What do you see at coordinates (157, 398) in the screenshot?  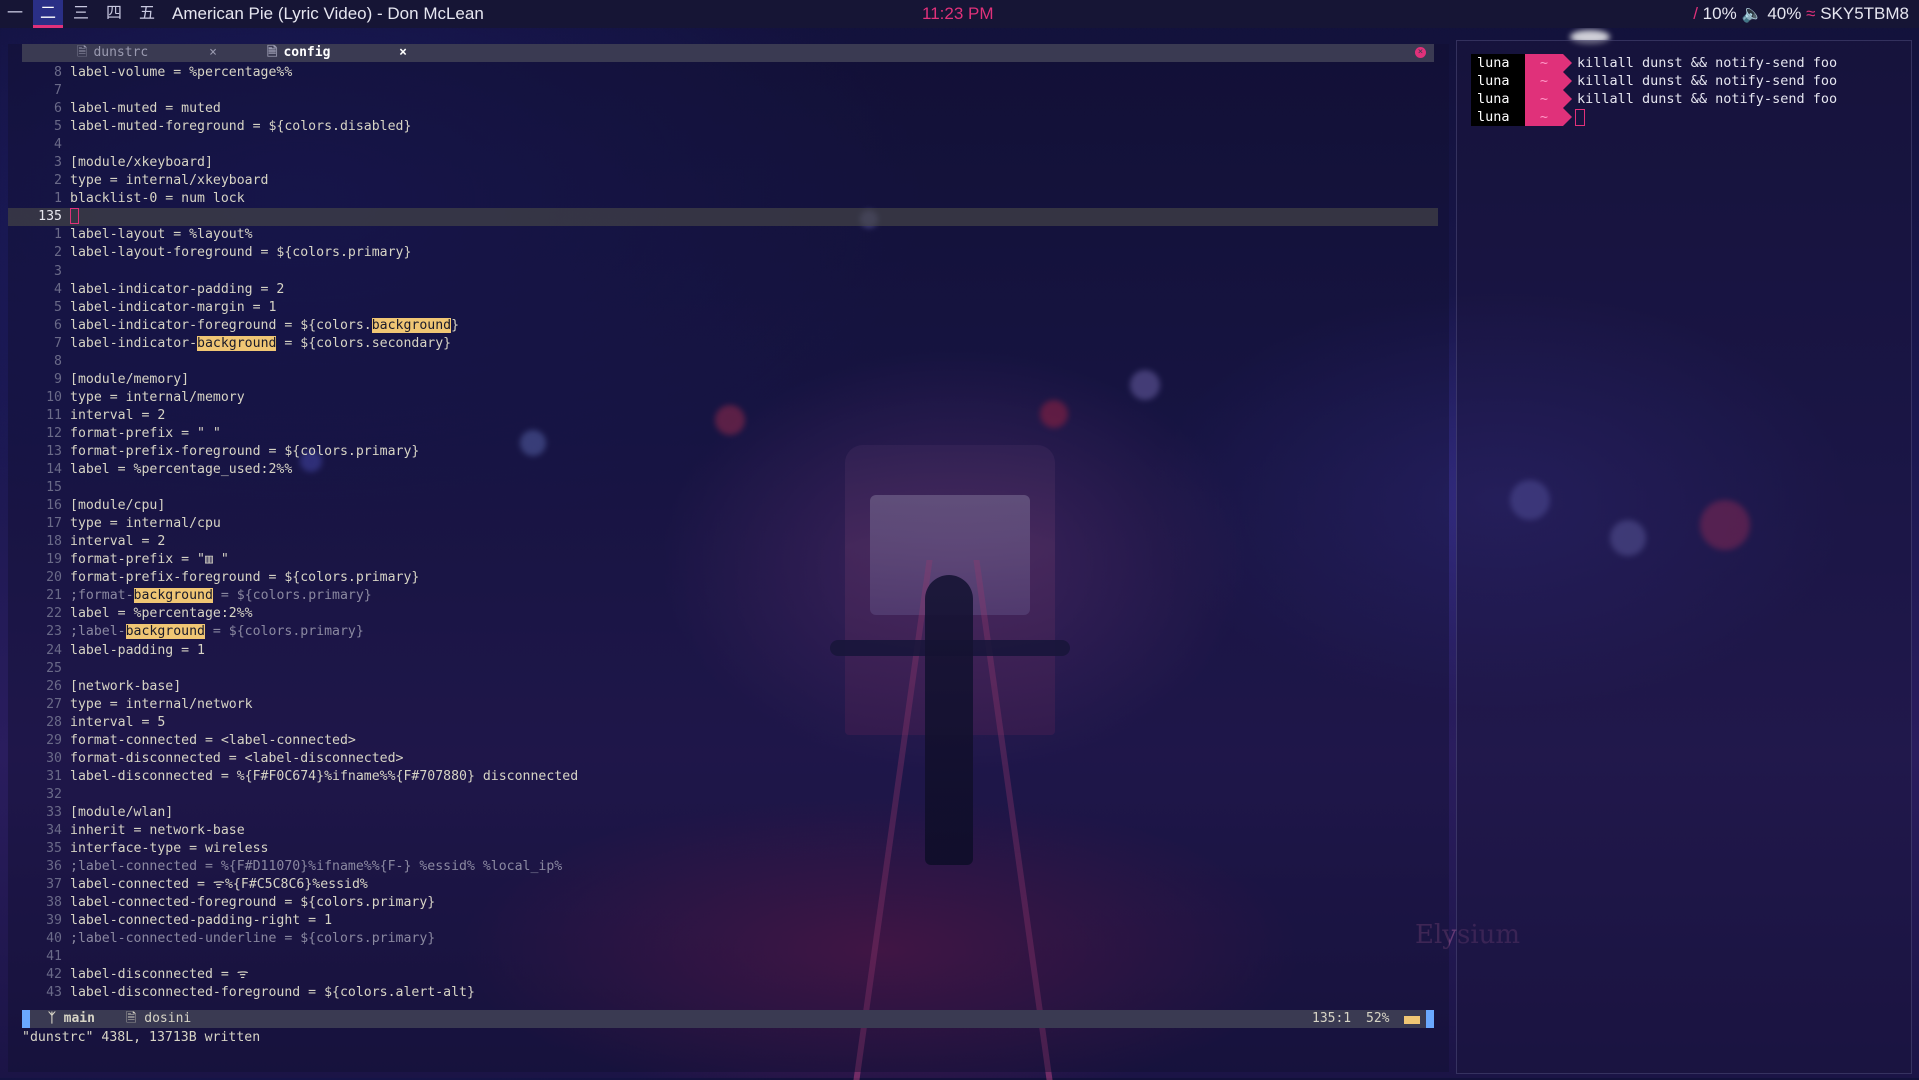 I see `line-text: type = internal/memory` at bounding box center [157, 398].